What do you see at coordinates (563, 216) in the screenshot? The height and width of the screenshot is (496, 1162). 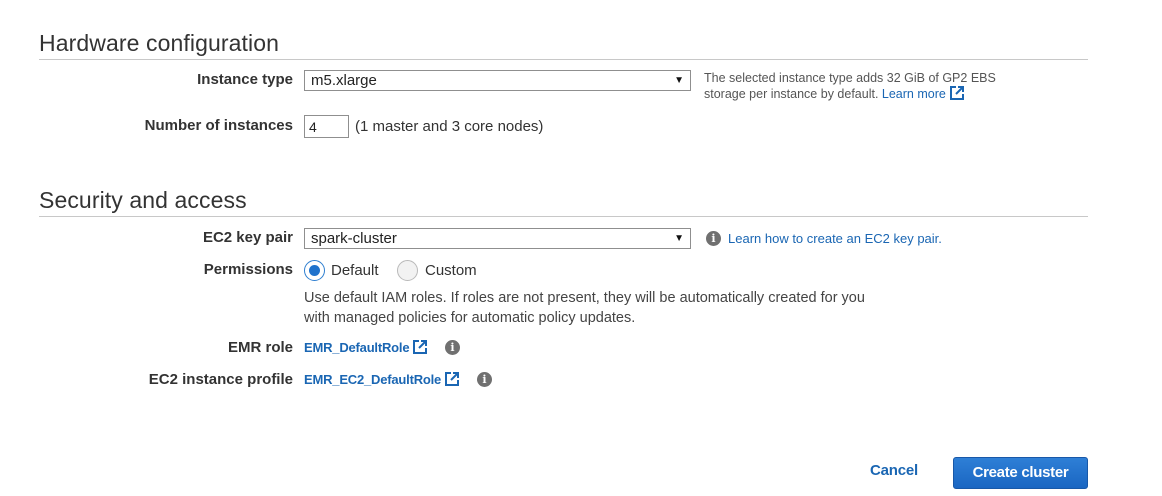 I see `security-section-divider` at bounding box center [563, 216].